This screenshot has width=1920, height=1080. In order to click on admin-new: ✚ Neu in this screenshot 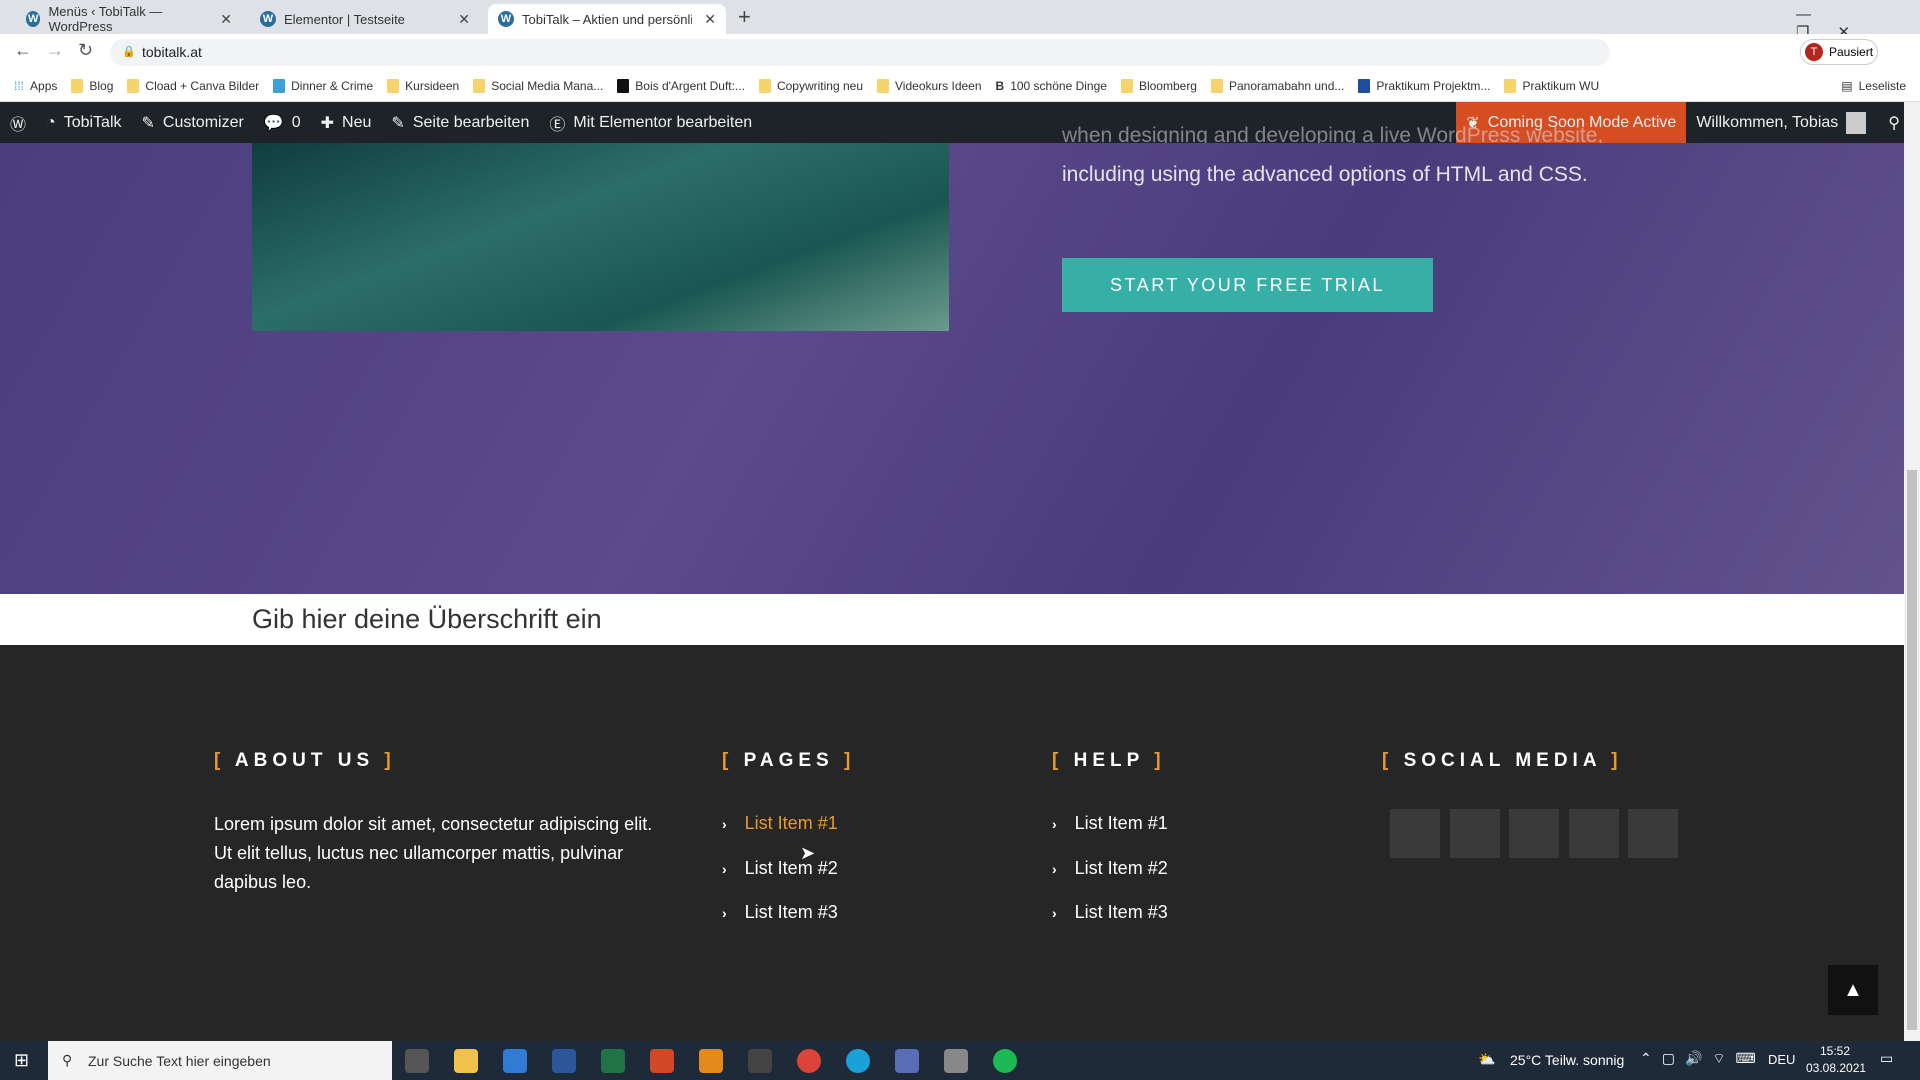, I will do `click(346, 123)`.